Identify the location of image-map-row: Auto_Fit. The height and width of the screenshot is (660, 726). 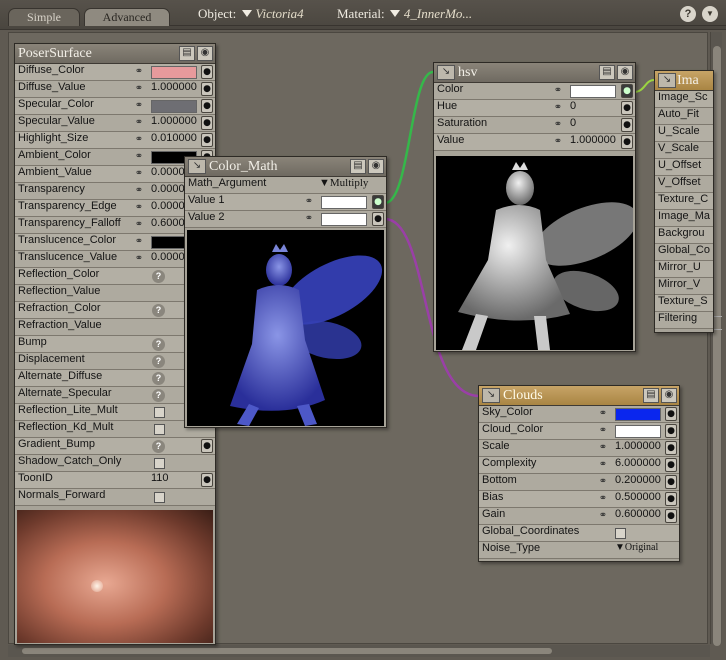
(684, 116).